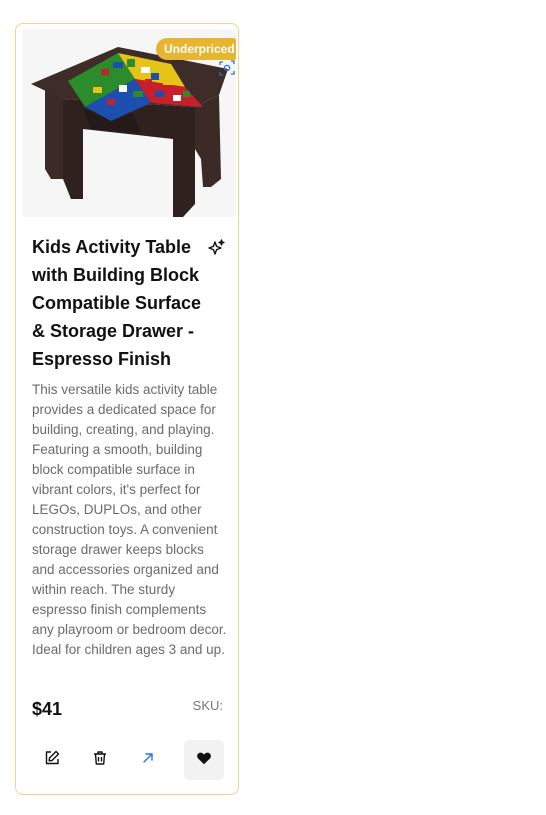  What do you see at coordinates (47, 709) in the screenshot?
I see `product-price: $41` at bounding box center [47, 709].